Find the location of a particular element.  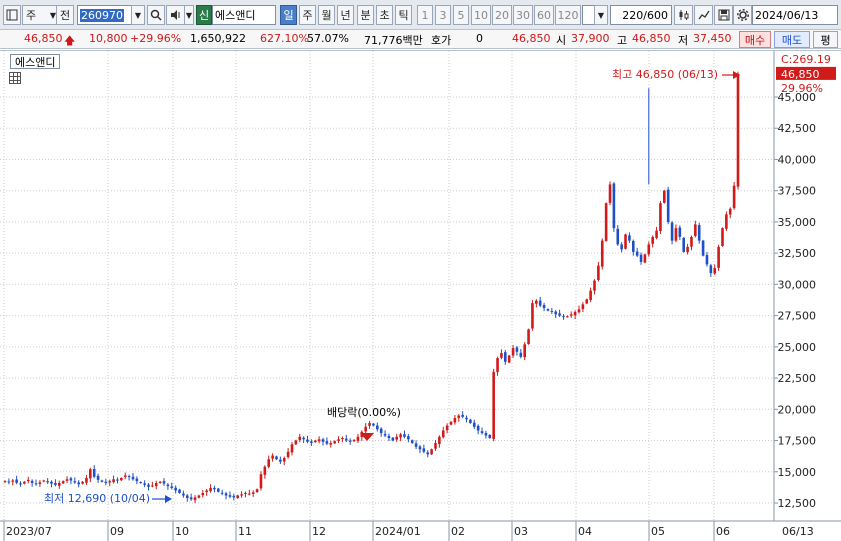

period-day: 일 is located at coordinates (288, 15).